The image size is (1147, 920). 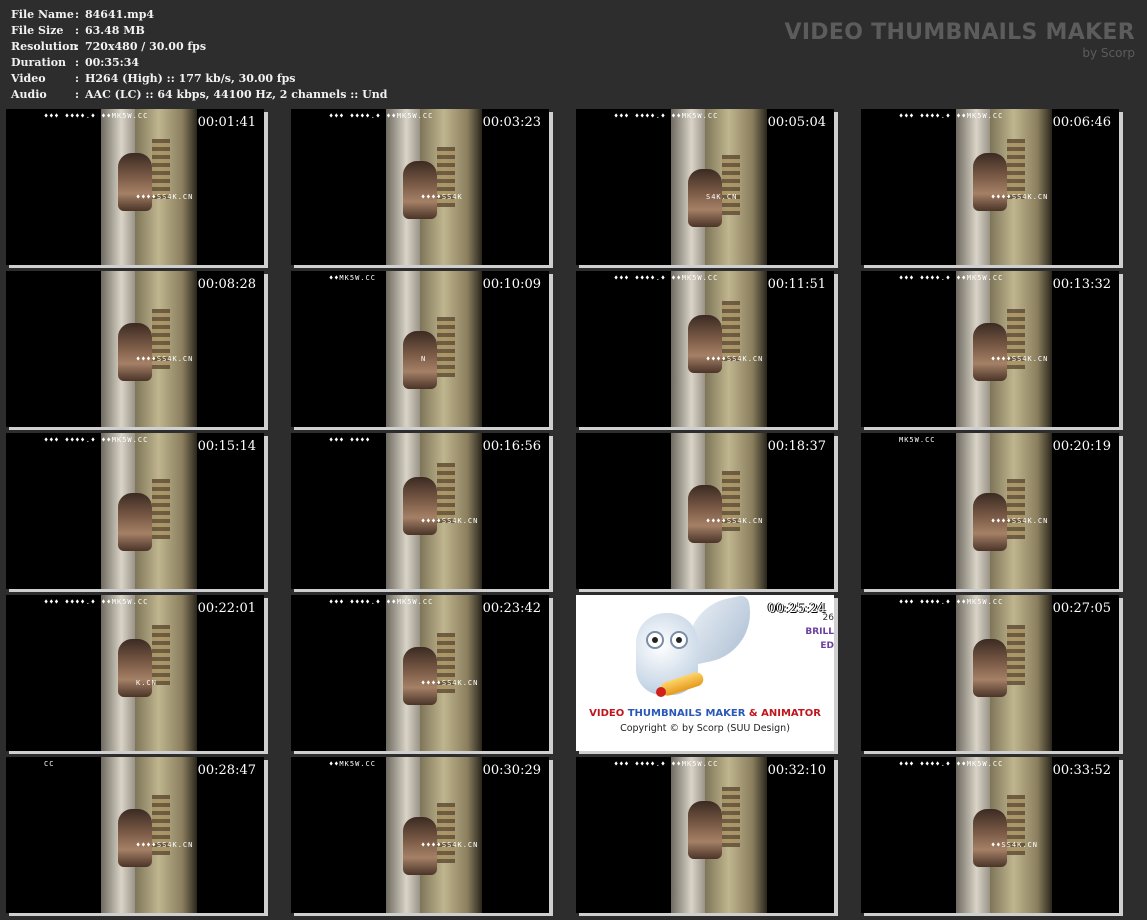 What do you see at coordinates (1081, 608) in the screenshot?
I see `thumbnail-timestamp: 00:27:05` at bounding box center [1081, 608].